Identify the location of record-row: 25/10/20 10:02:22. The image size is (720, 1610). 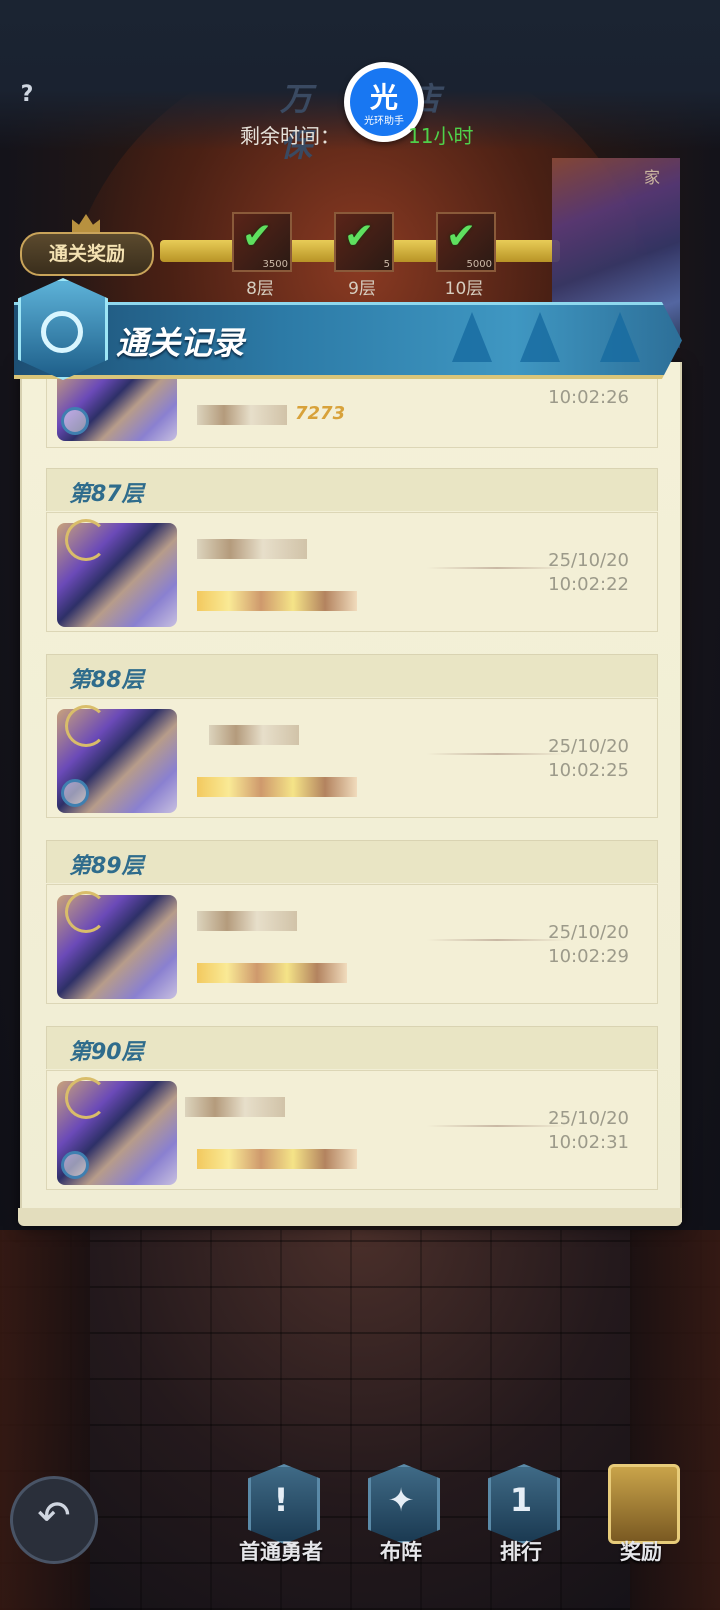
(352, 572).